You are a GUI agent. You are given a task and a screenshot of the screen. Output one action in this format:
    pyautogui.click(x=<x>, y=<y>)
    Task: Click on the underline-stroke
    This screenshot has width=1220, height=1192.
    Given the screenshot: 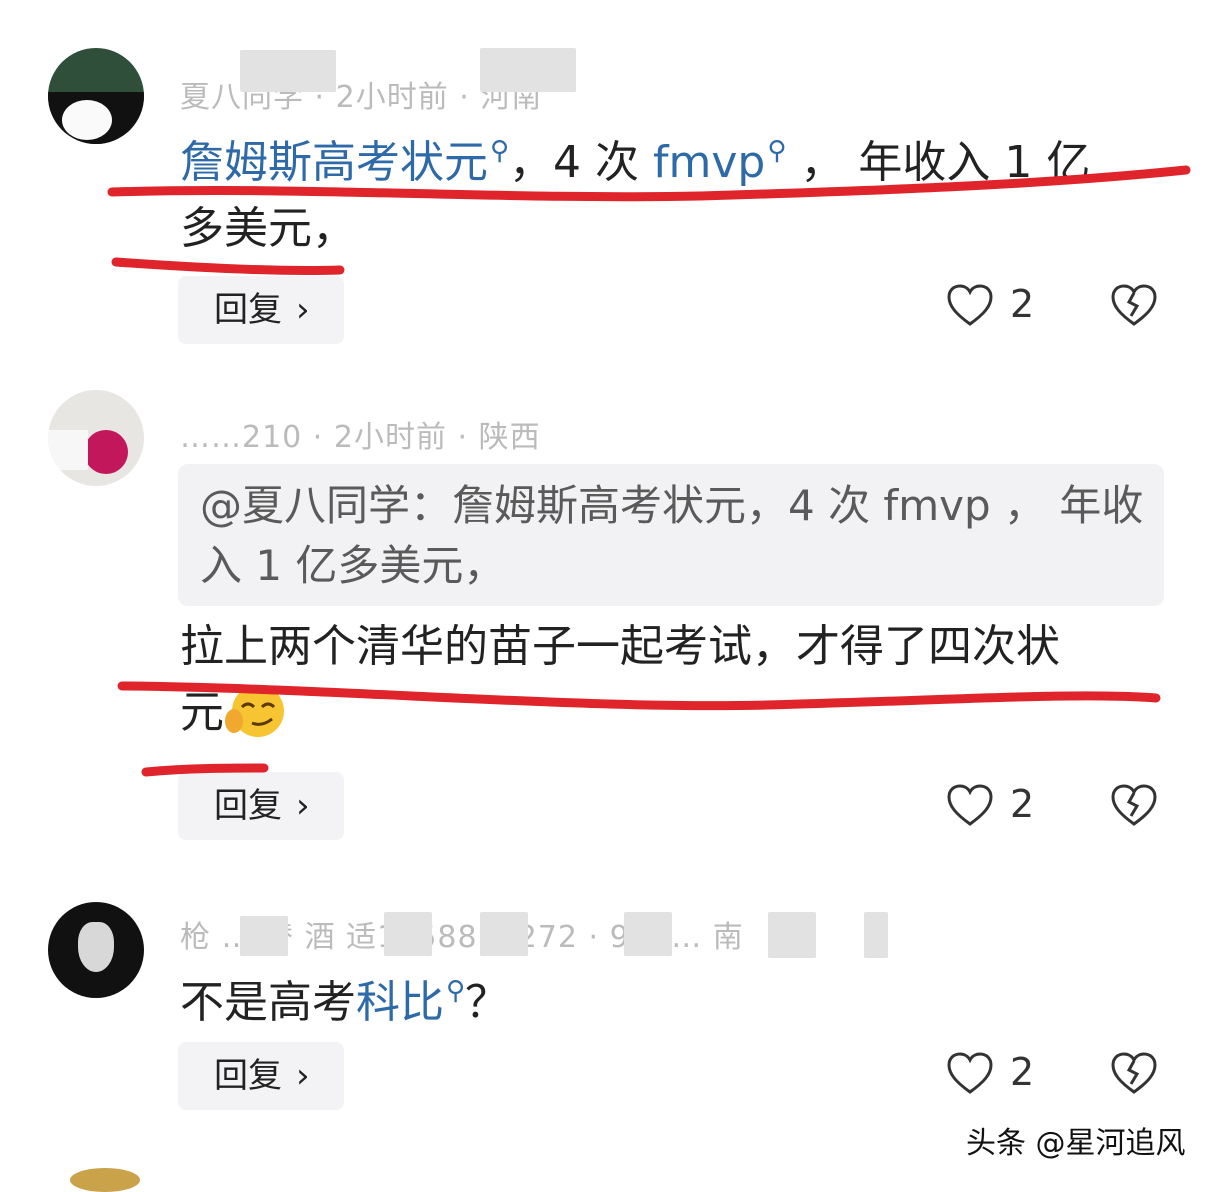 What is the action you would take?
    pyautogui.click(x=228, y=266)
    